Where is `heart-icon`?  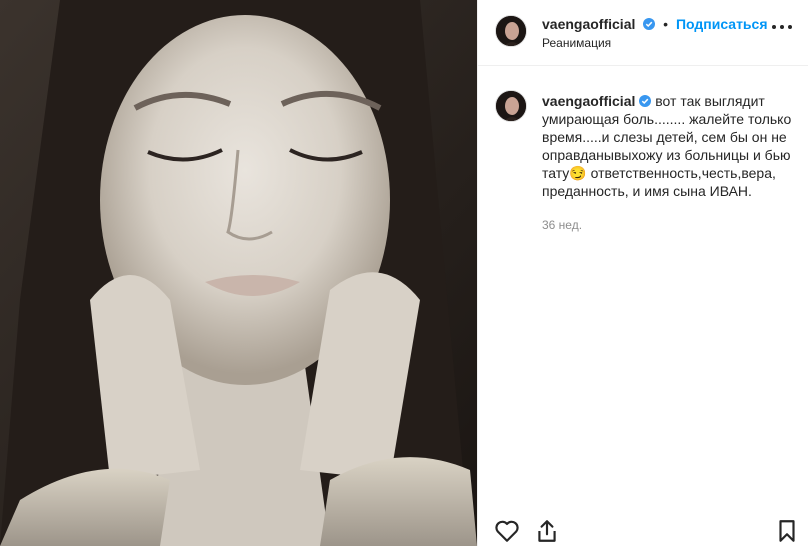 heart-icon is located at coordinates (507, 531).